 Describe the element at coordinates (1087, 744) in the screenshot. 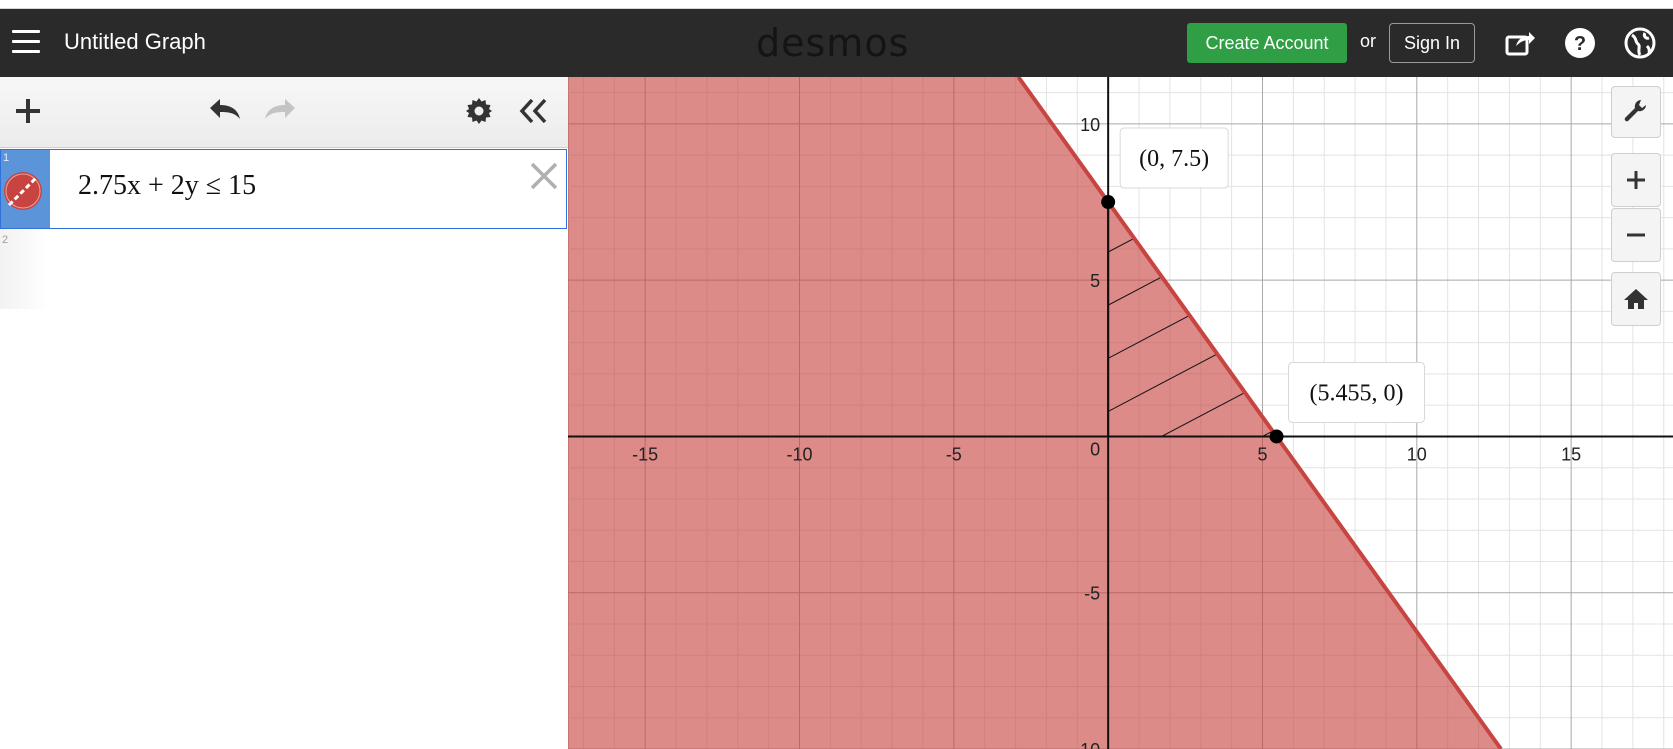

I see `y-tick-label: -10` at that location.